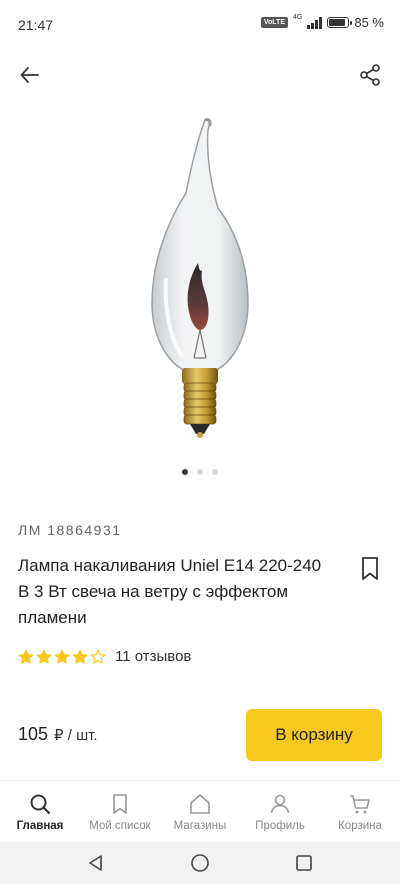 The width and height of the screenshot is (400, 884). Describe the element at coordinates (200, 826) in the screenshot. I see `nav-label: Магазины` at that location.